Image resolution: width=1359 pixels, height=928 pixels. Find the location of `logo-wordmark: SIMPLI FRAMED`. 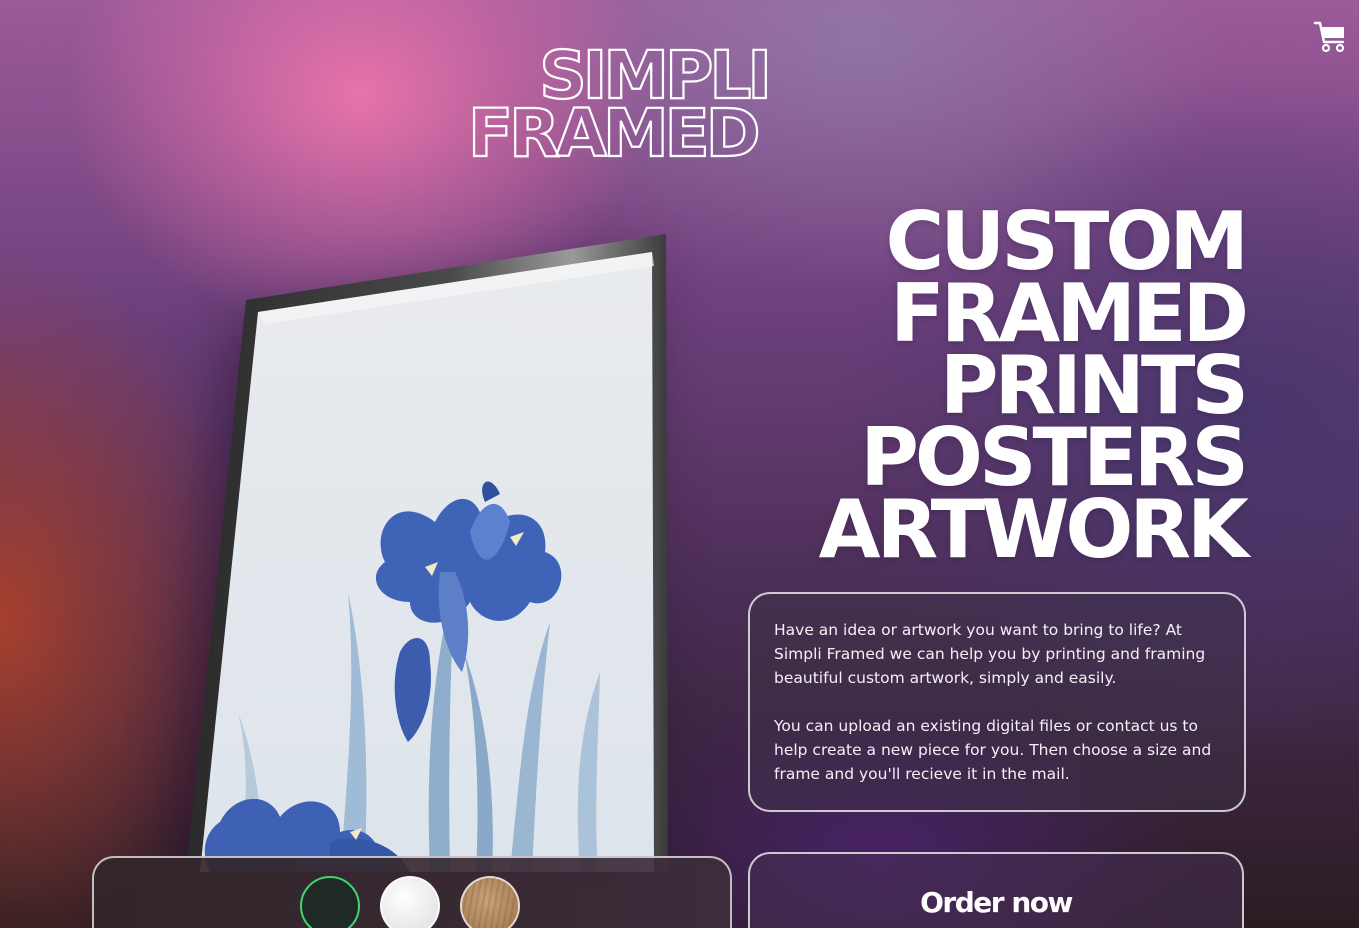

logo-wordmark: SIMPLI FRAMED is located at coordinates (620, 101).